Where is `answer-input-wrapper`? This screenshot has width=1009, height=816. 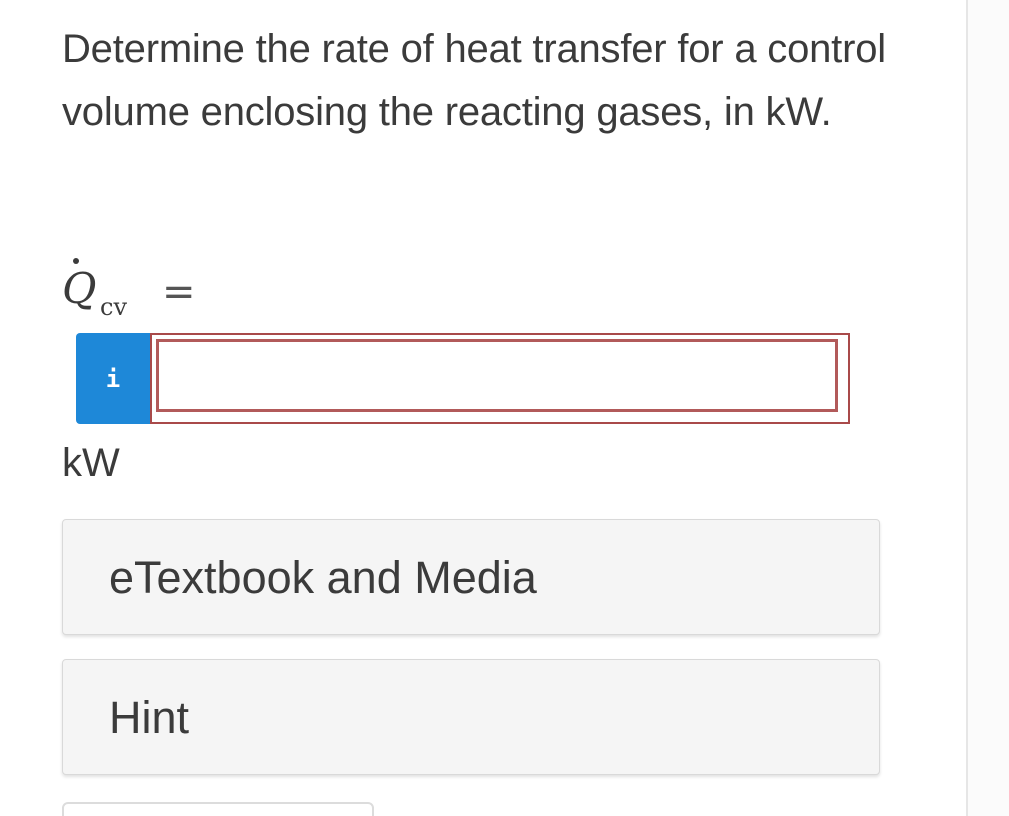
answer-input-wrapper is located at coordinates (500, 378).